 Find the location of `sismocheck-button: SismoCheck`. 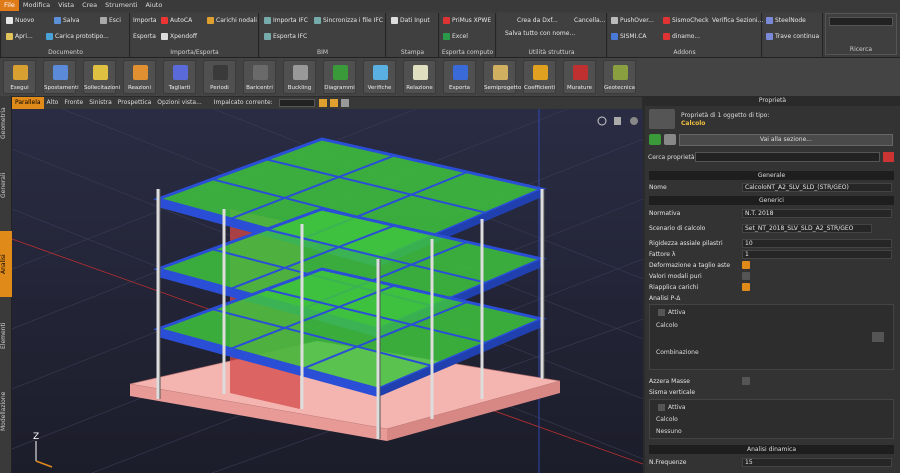

sismocheck-button: SismoCheck is located at coordinates (686, 20).